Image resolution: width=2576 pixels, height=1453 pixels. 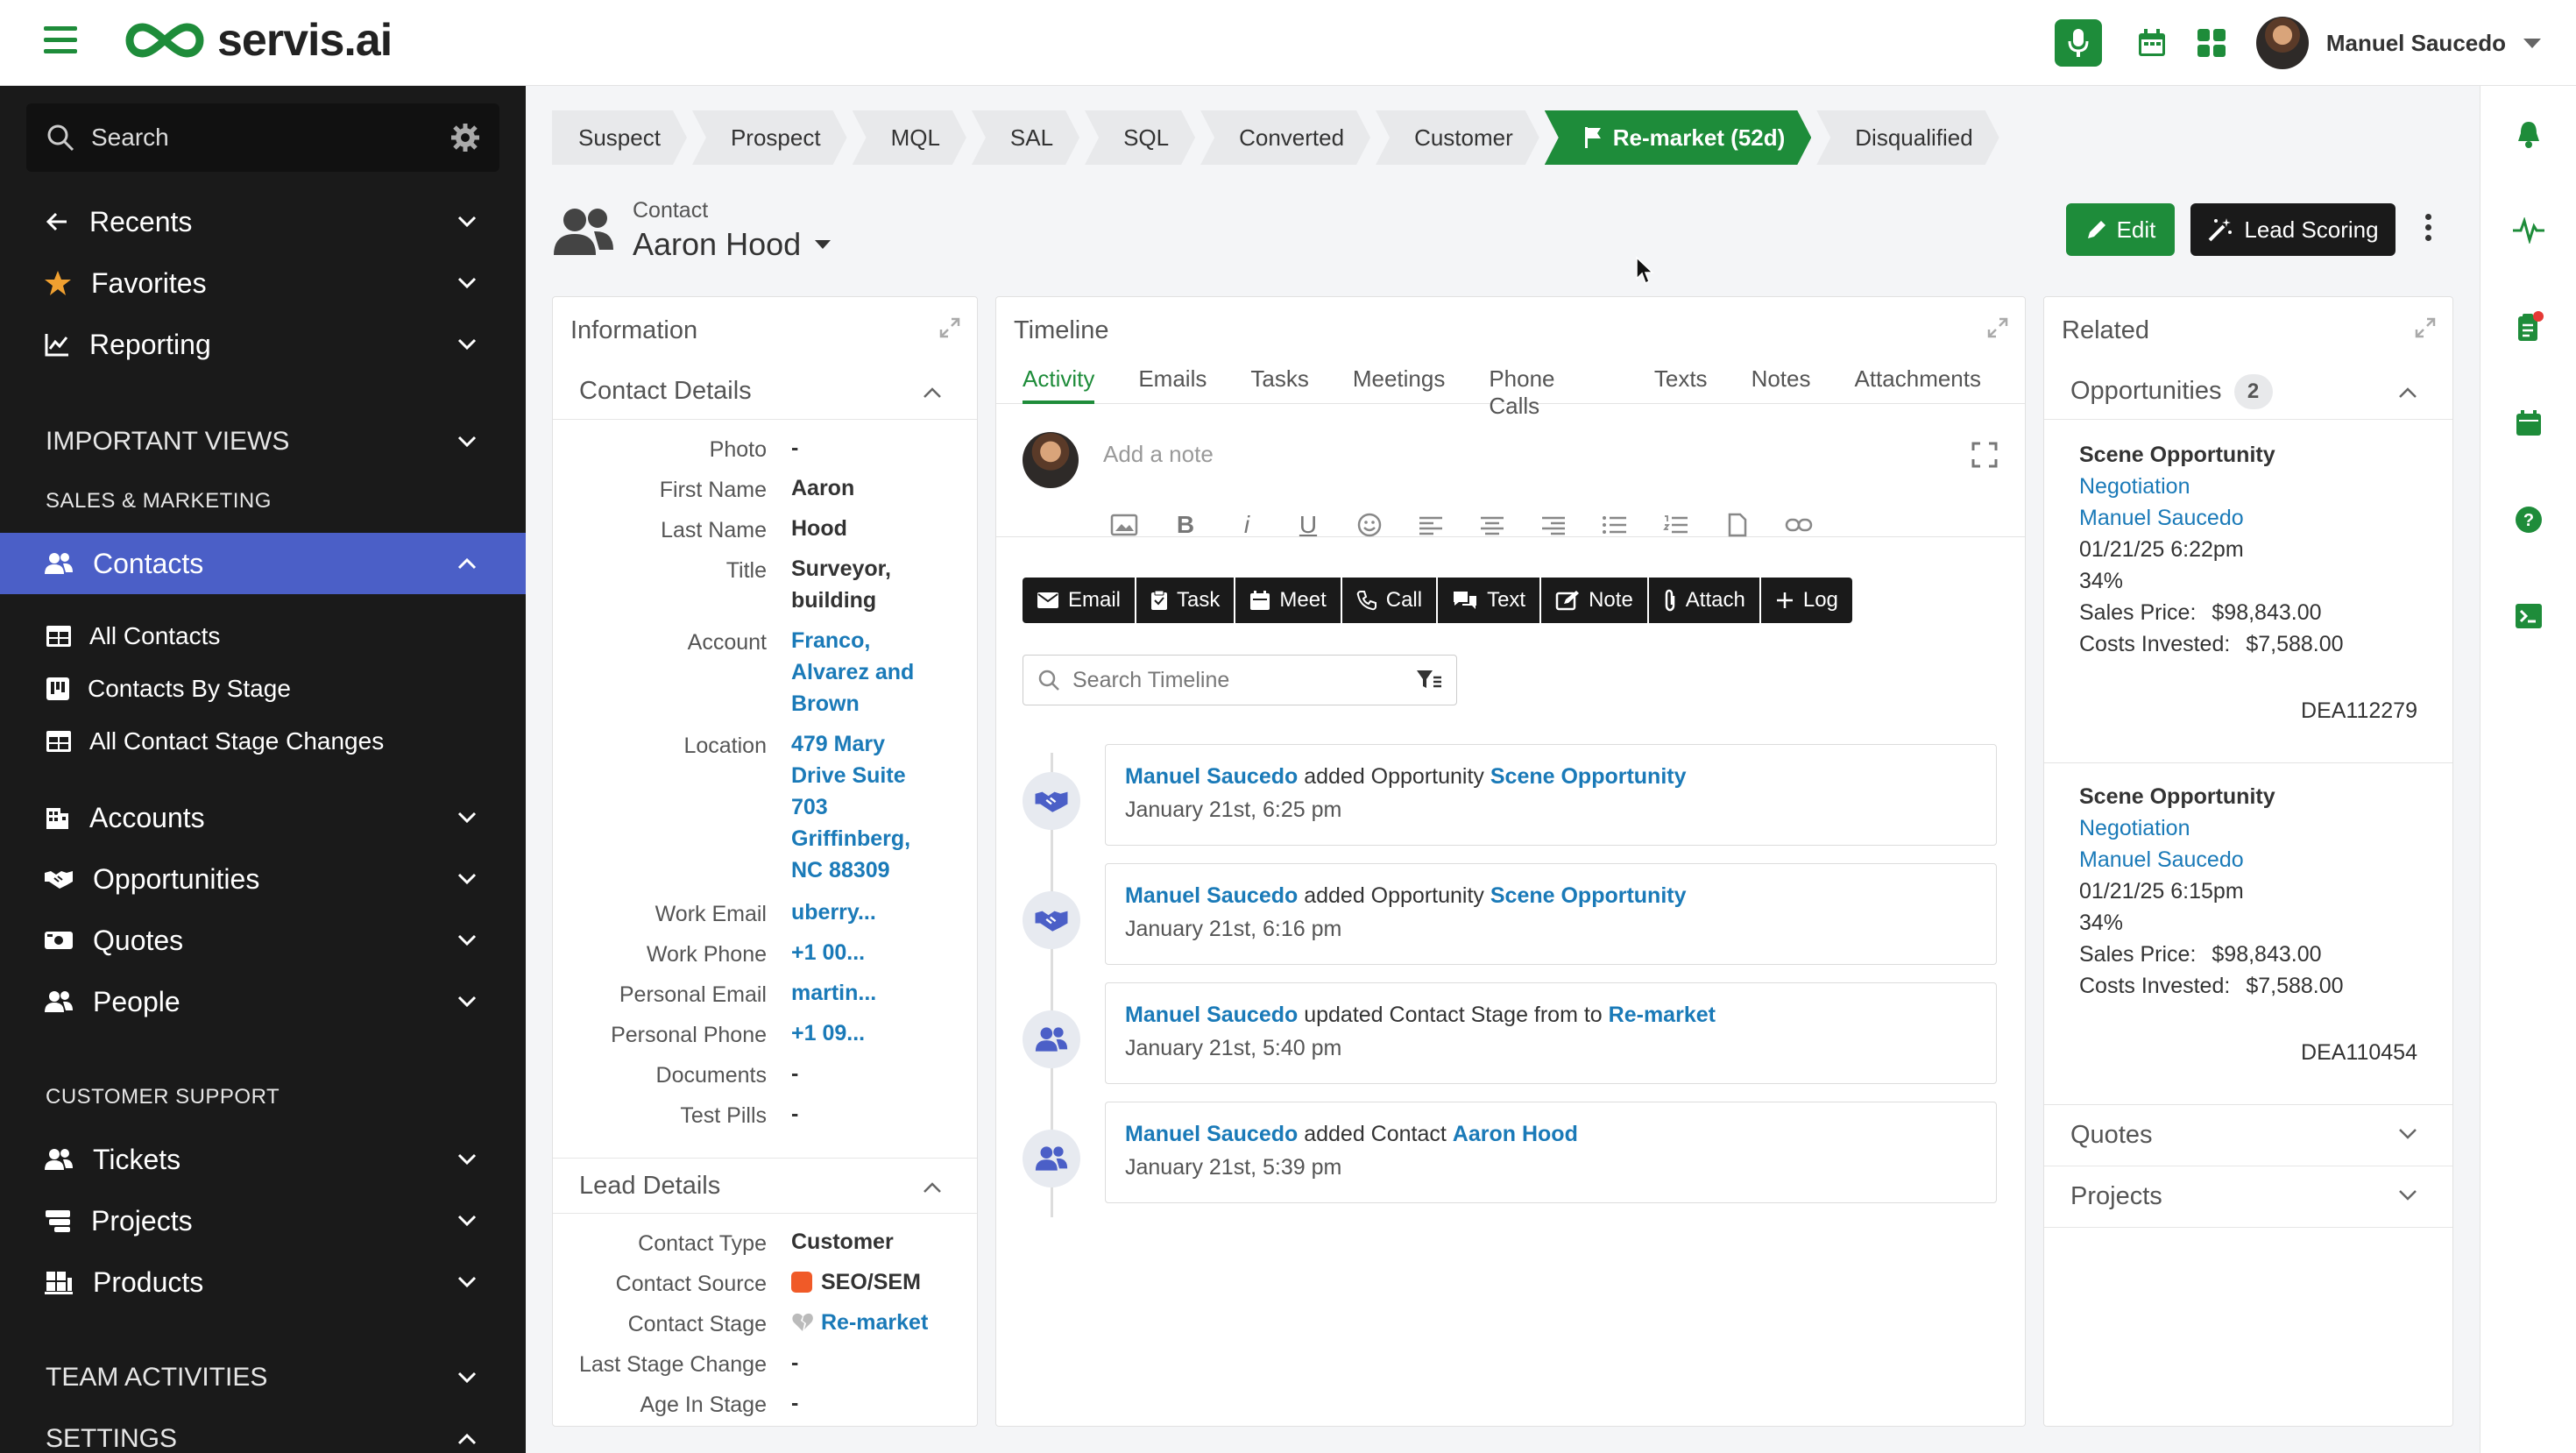 I want to click on nav-contacts-by-stage: Contacts By Stage, so click(x=263, y=688).